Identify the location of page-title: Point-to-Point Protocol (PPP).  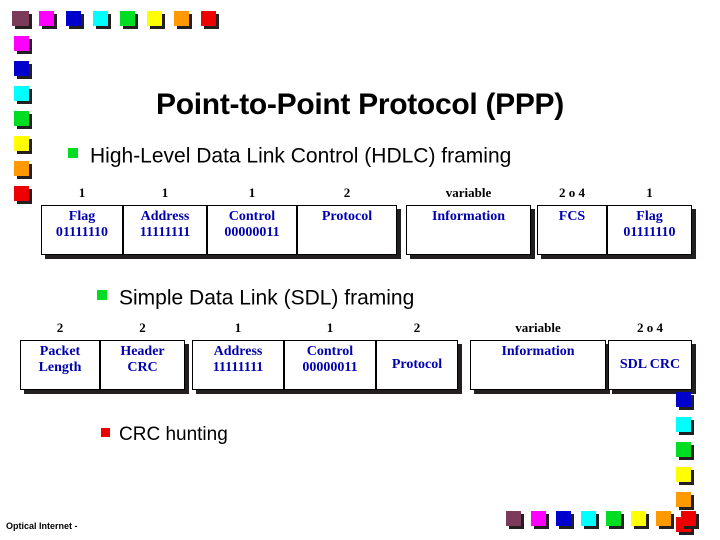
(360, 104).